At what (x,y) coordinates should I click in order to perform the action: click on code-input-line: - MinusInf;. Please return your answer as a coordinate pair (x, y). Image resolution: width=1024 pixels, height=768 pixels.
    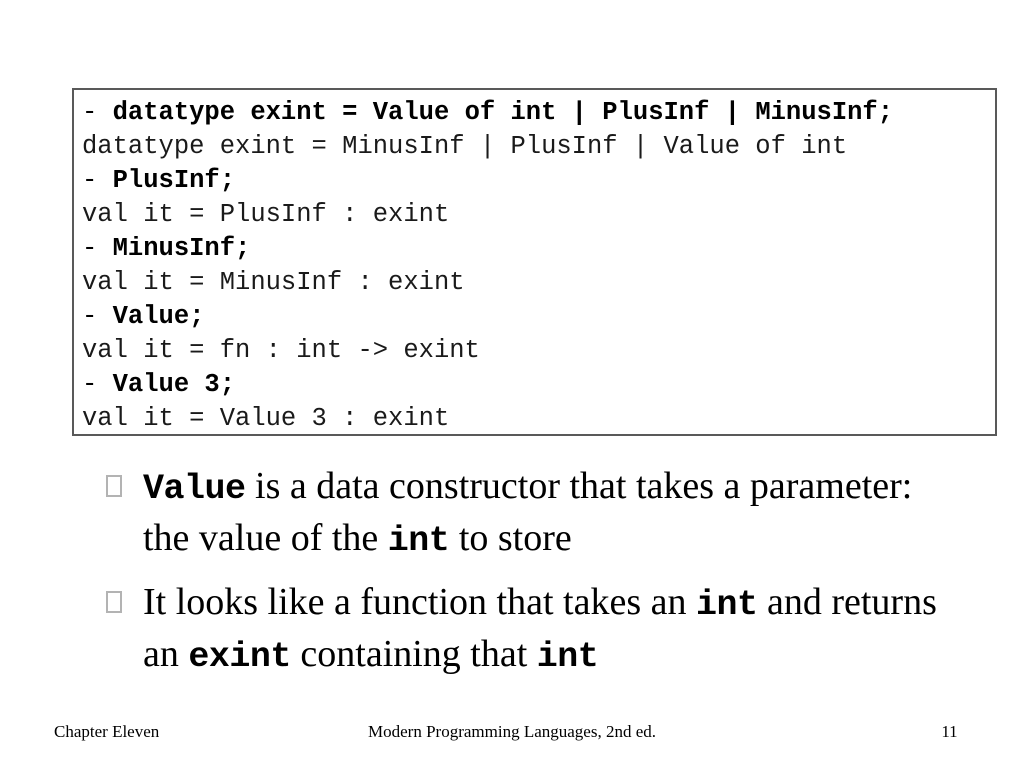
    Looking at the image, I should click on (538, 249).